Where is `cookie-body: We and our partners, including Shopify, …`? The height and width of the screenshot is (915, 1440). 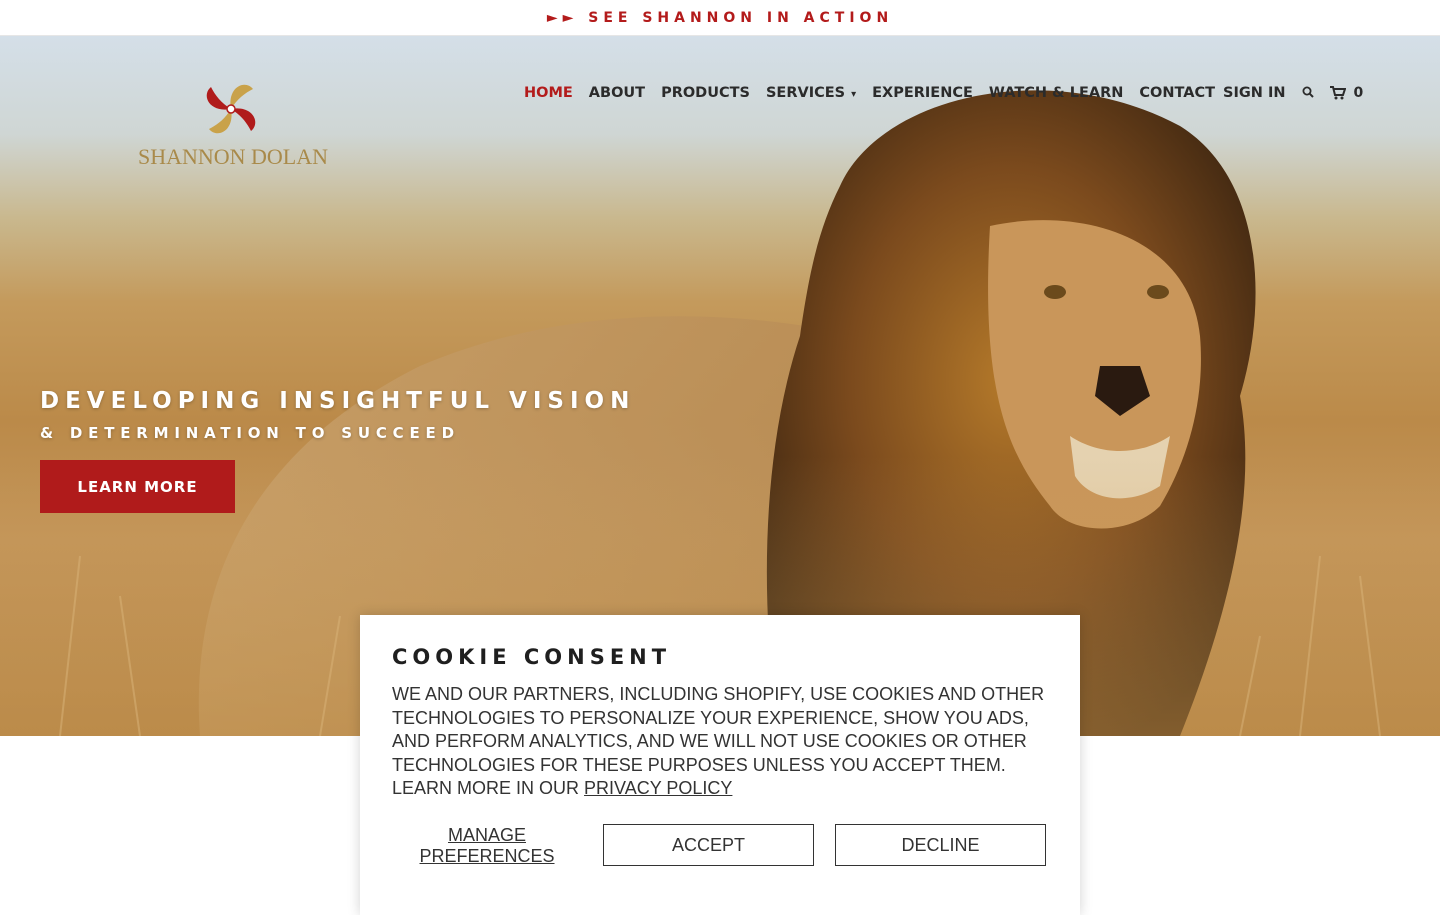
cookie-body: We and our partners, including Shopify, … is located at coordinates (722, 742).